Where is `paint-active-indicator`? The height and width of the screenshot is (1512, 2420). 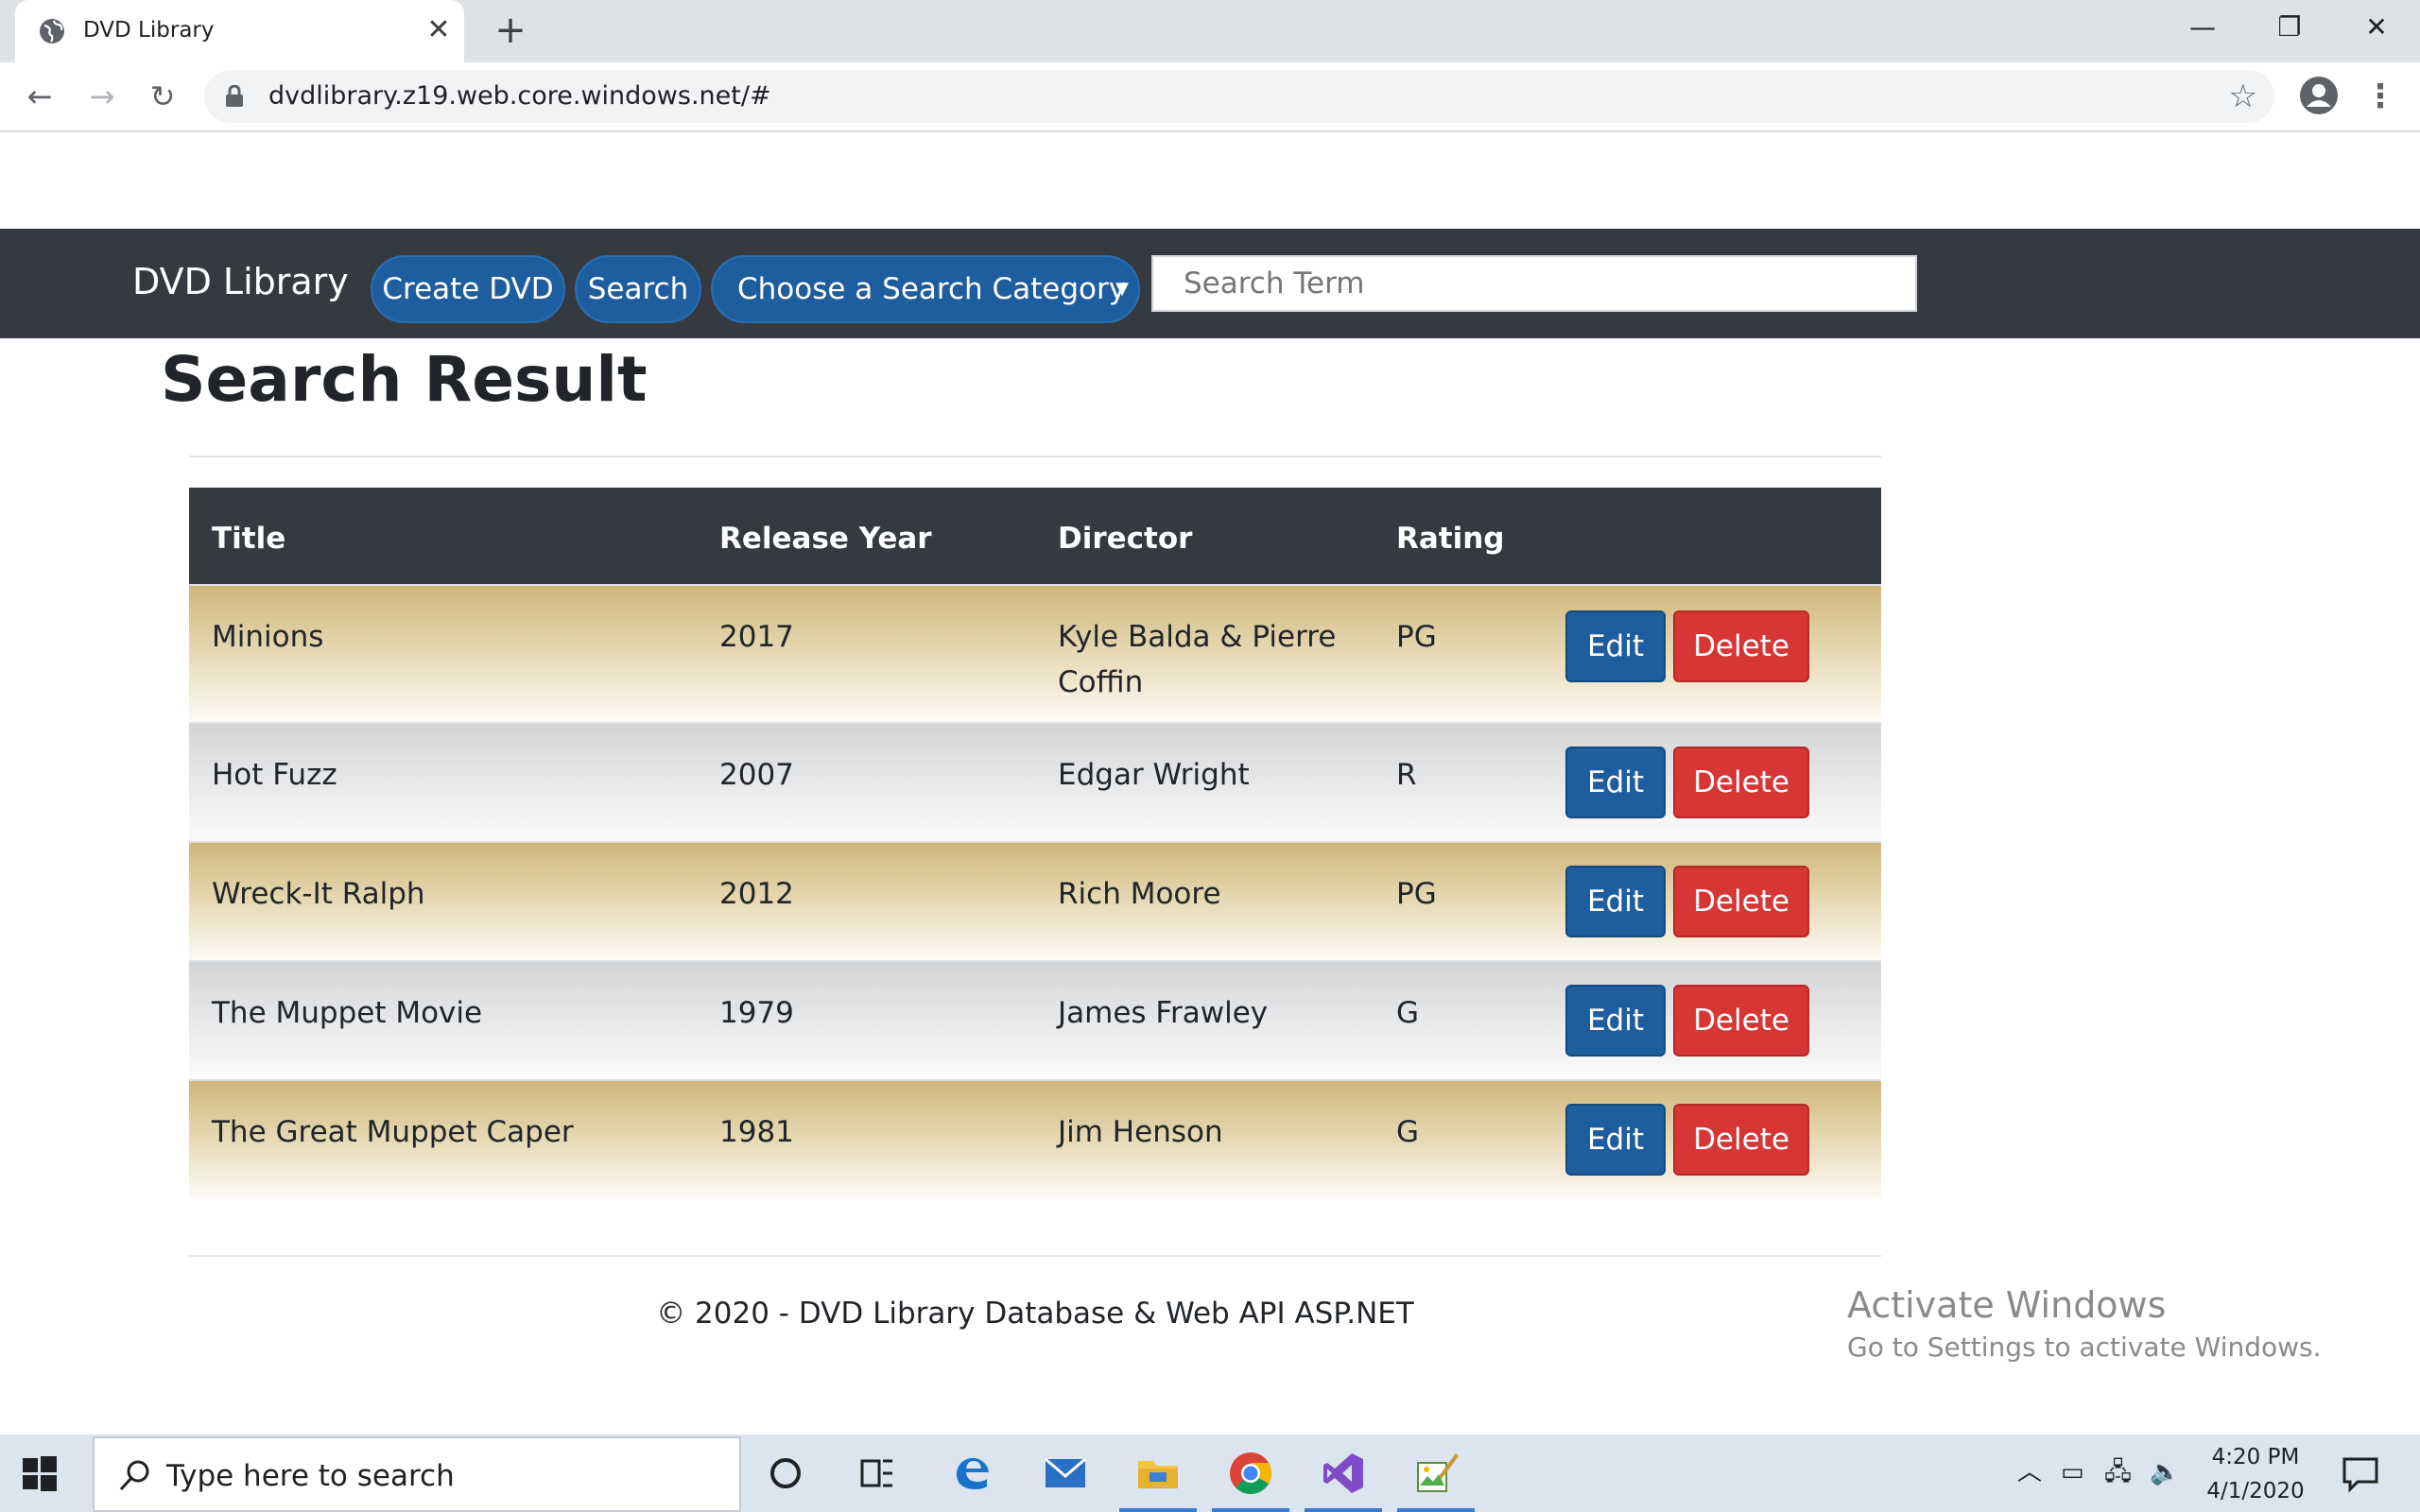
paint-active-indicator is located at coordinates (1436, 1510).